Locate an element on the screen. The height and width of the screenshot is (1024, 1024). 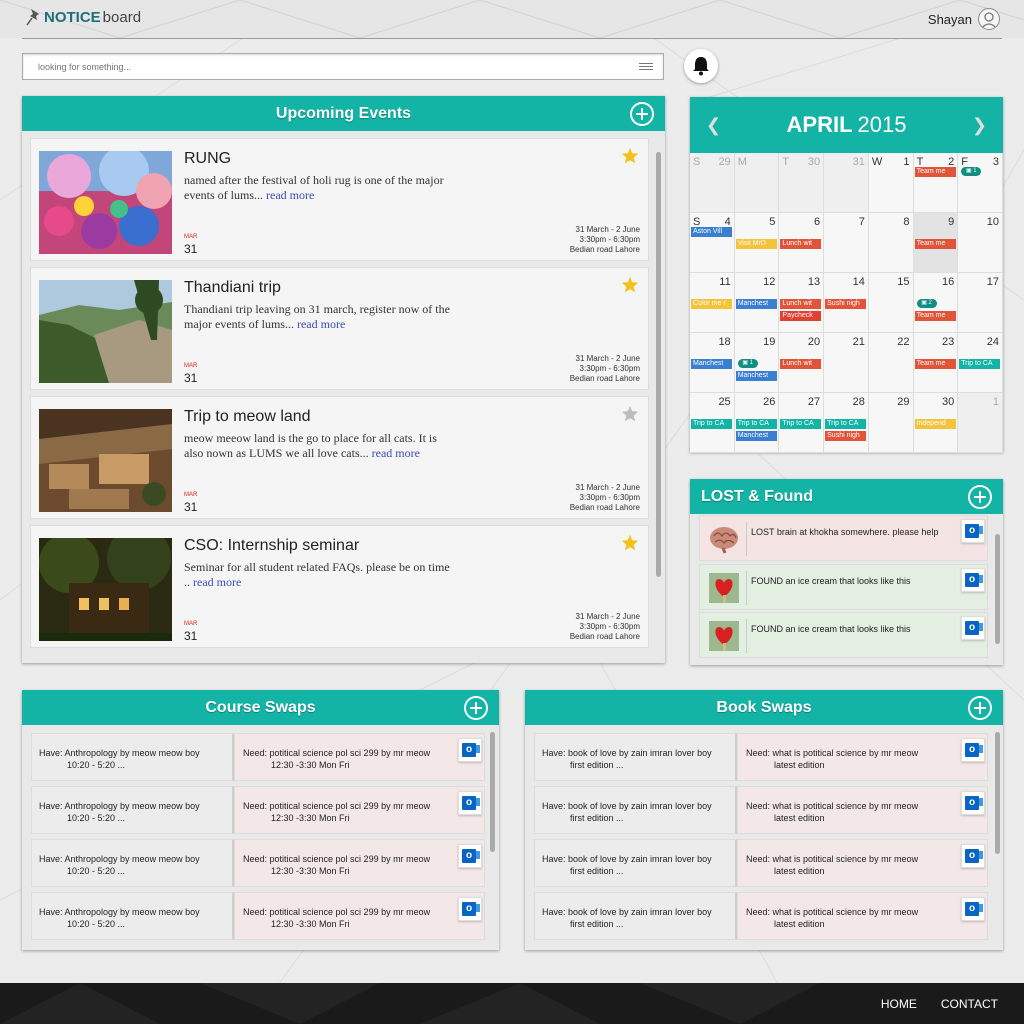
calendar-day-cell: 30 Independ is located at coordinates (936, 423).